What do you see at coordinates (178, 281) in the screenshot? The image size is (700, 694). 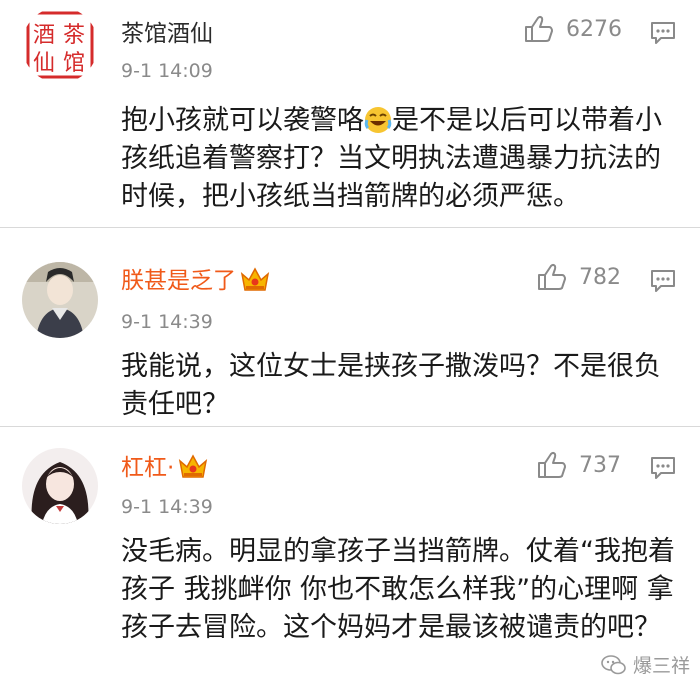 I see `username-text: 朕甚是乏了` at bounding box center [178, 281].